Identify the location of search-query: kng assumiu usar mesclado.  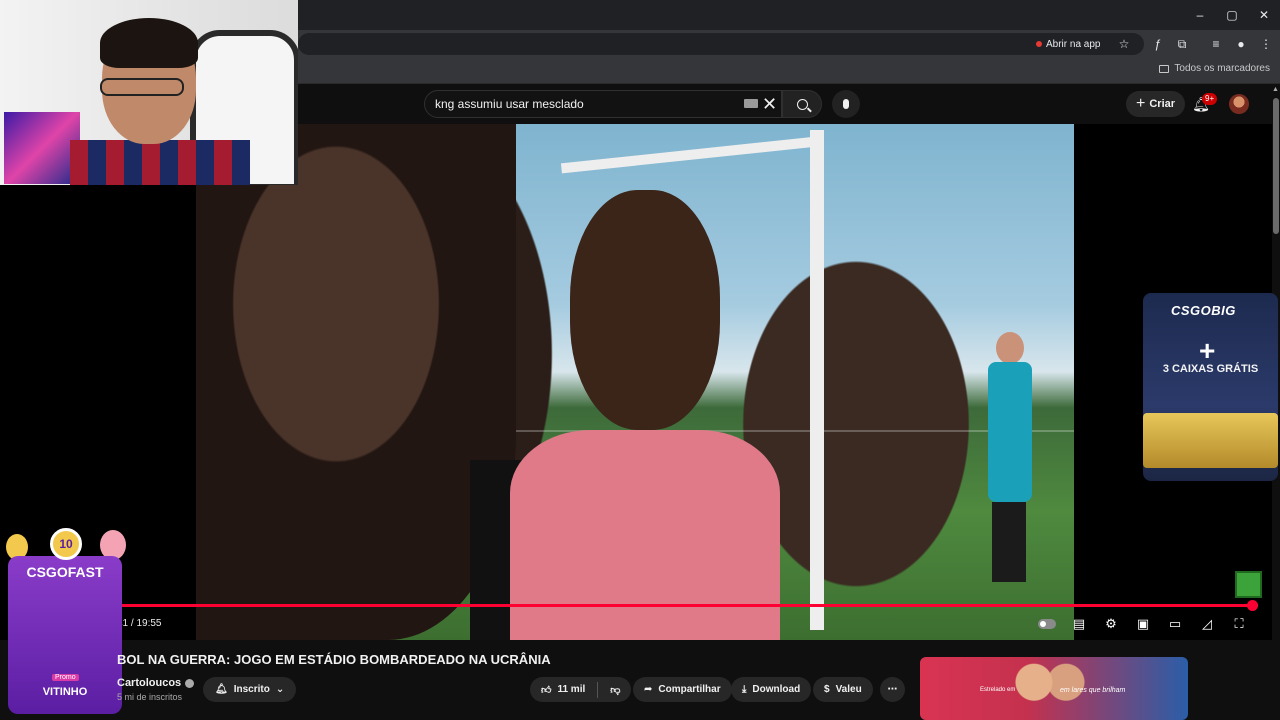
(509, 104).